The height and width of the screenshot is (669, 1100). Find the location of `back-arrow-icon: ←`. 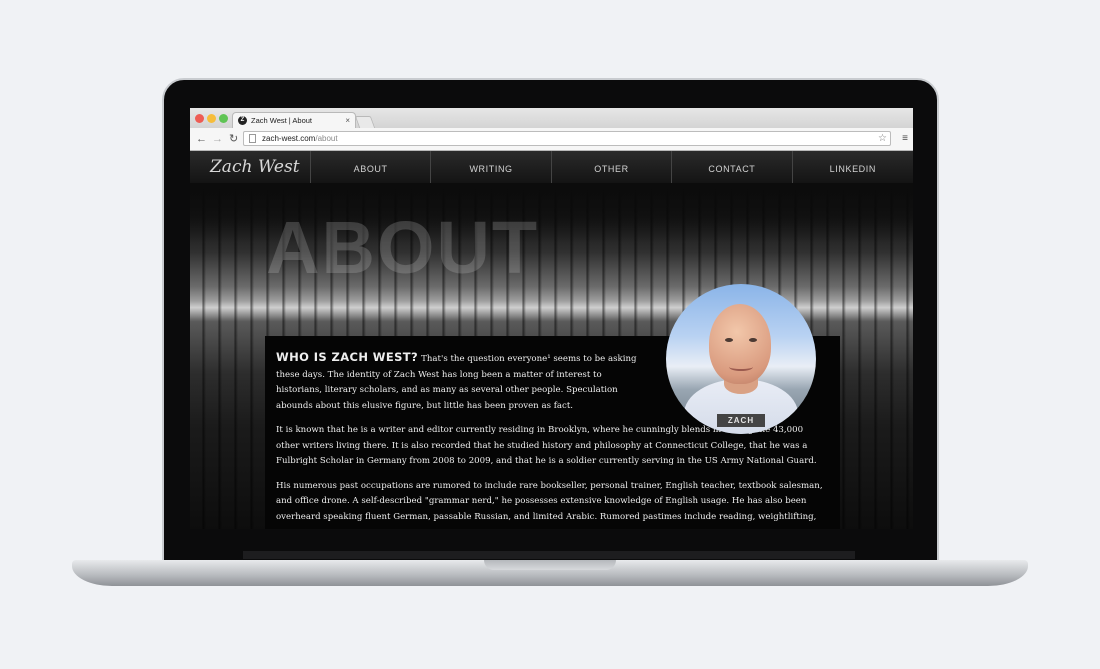

back-arrow-icon: ← is located at coordinates (201, 139).